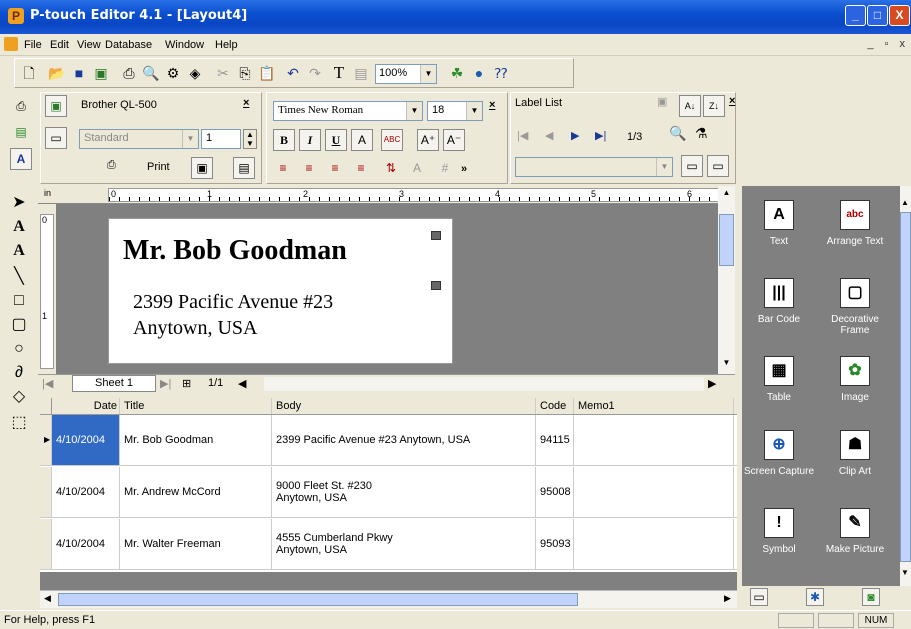 The image size is (911, 629). I want to click on cell-title: Mr. Andrew McCord, so click(196, 492).